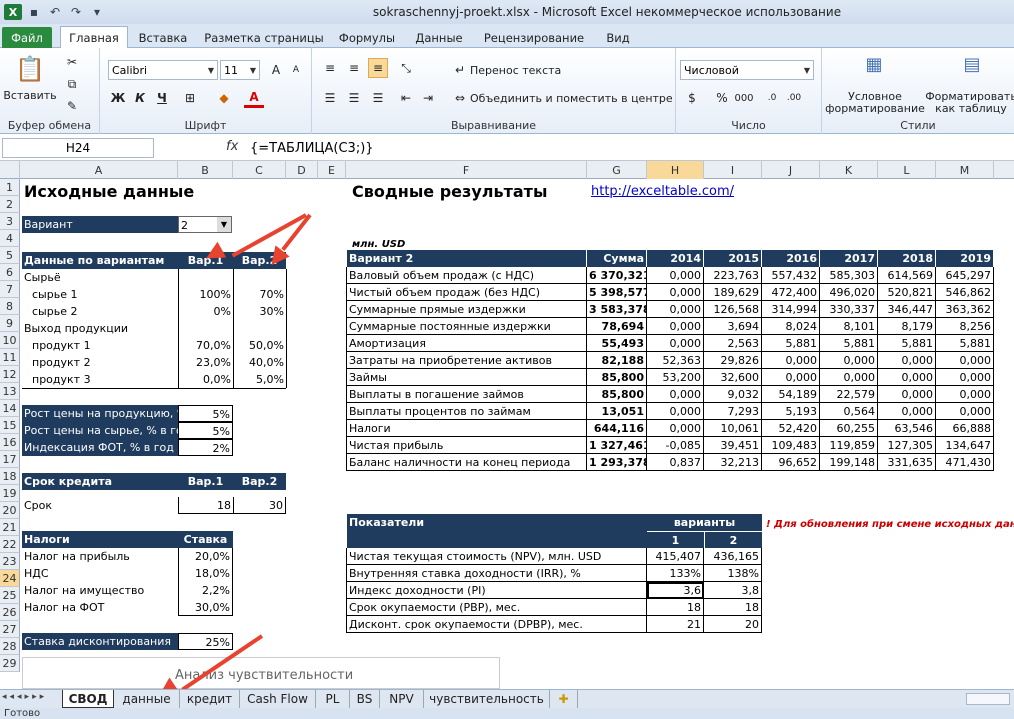  What do you see at coordinates (330, 68) in the screenshot?
I see `align-top-icon: ≡` at bounding box center [330, 68].